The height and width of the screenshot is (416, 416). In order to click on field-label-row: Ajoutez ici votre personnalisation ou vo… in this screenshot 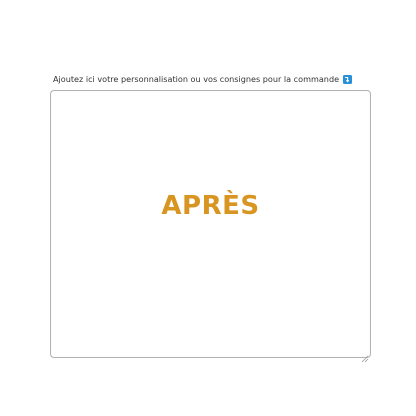, I will do `click(203, 79)`.